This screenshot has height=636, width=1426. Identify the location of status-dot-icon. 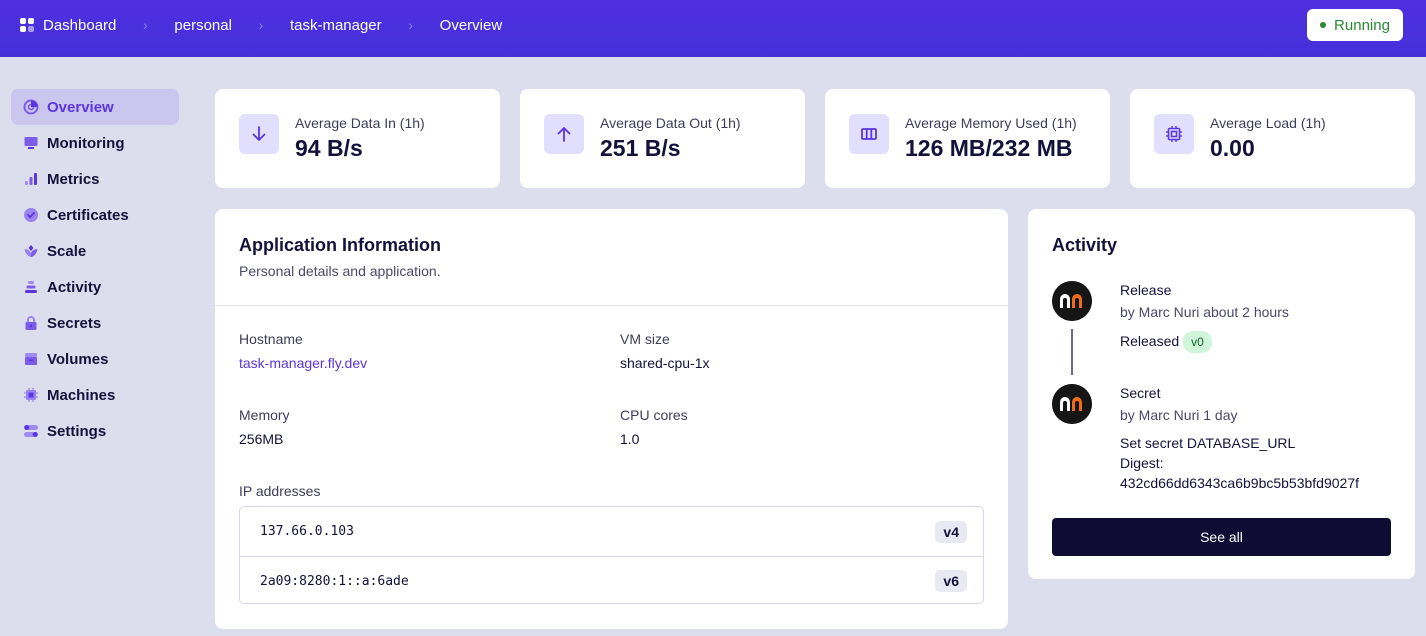
(1323, 25).